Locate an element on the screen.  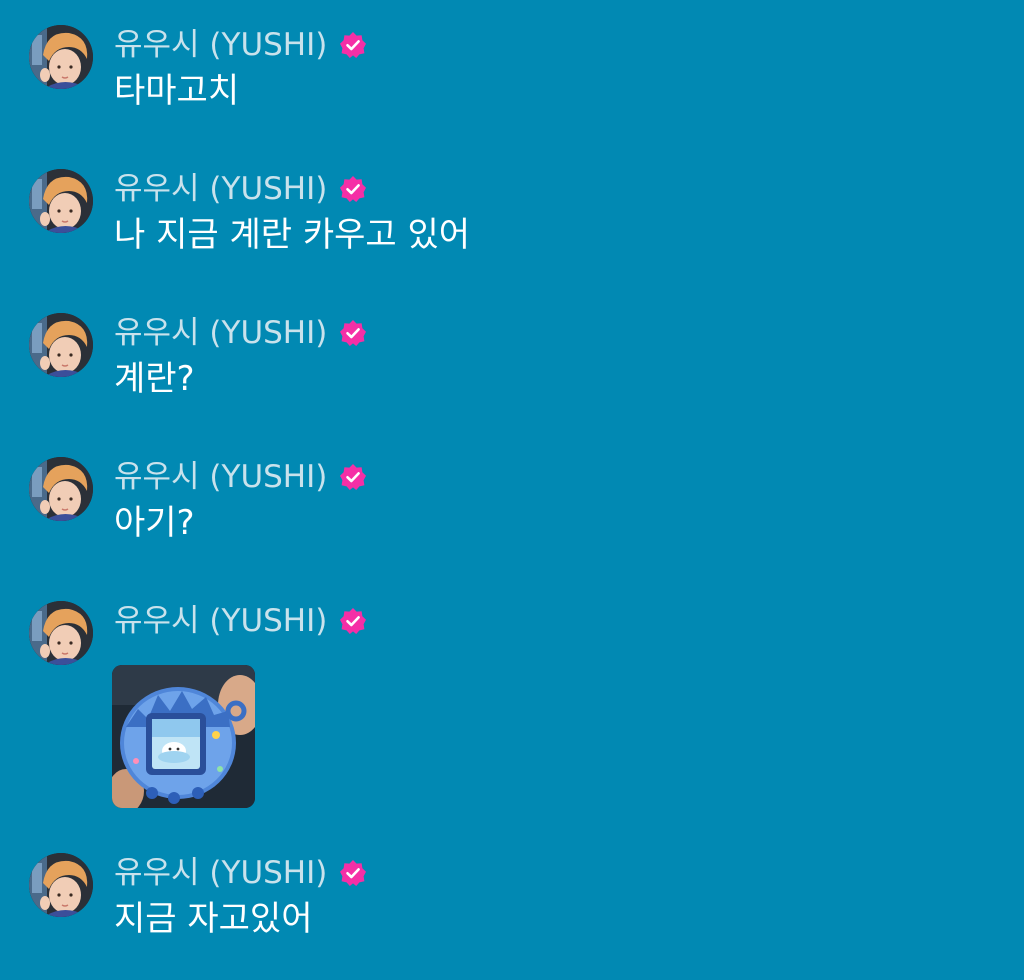
message-text: 지금 자고있어 is located at coordinates (213, 919).